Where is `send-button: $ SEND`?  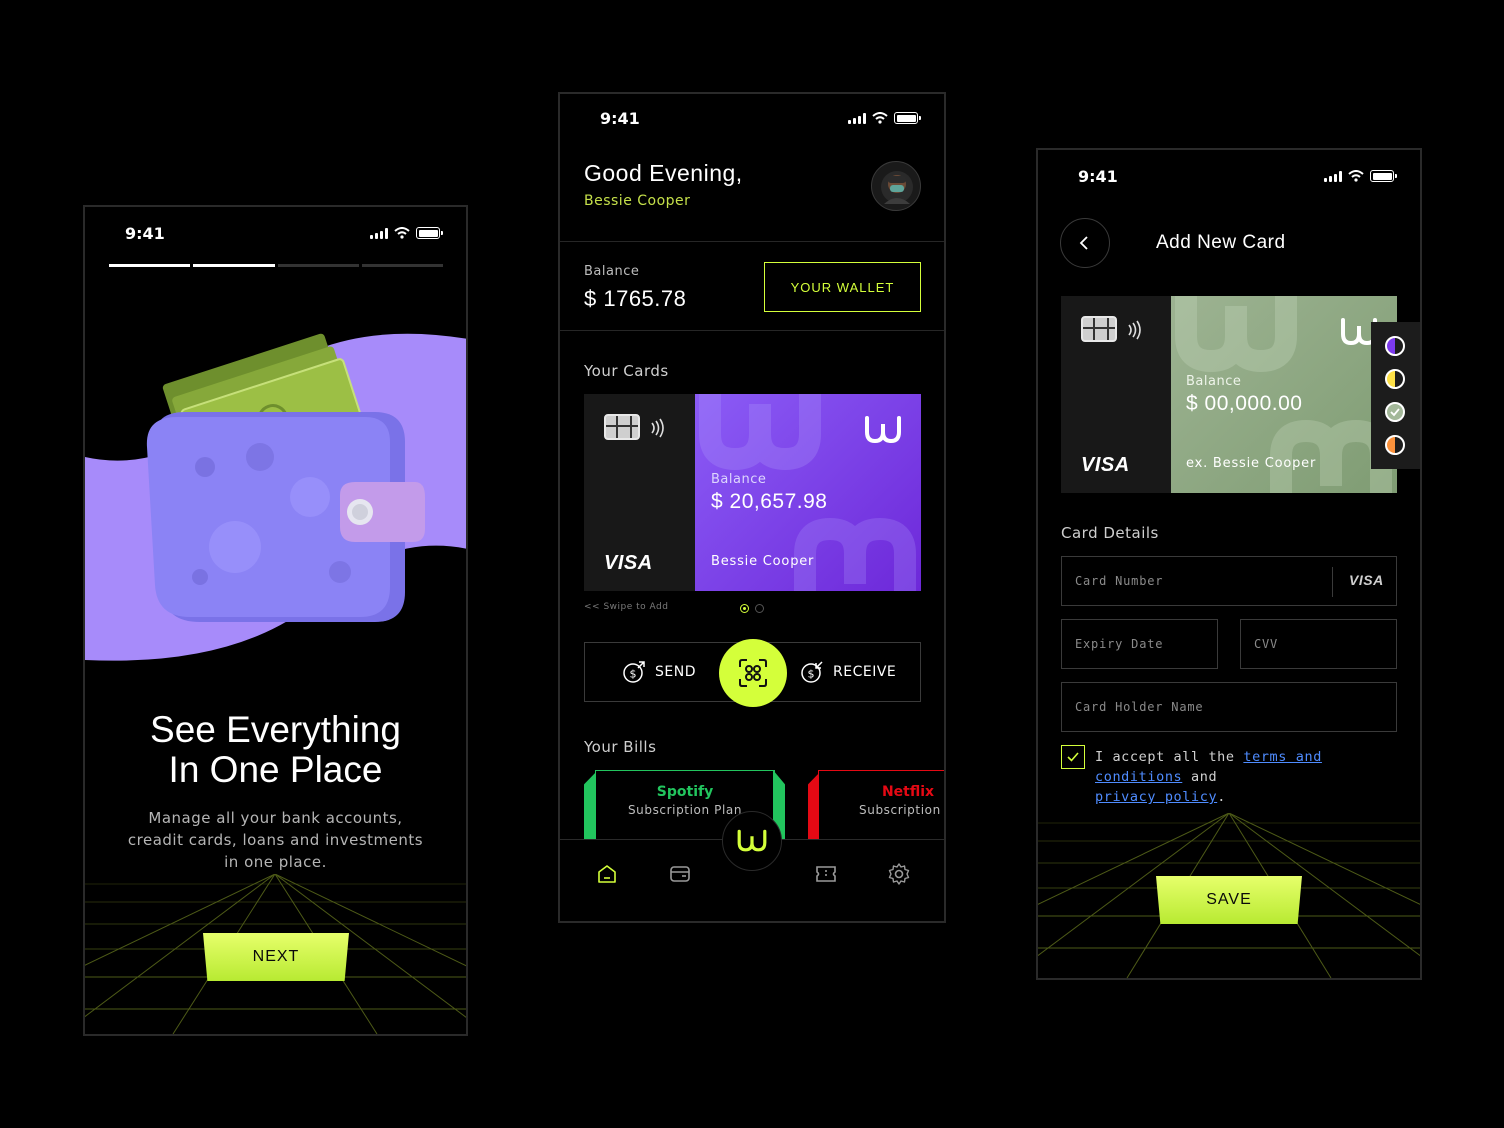
send-button: $ SEND is located at coordinates (659, 672).